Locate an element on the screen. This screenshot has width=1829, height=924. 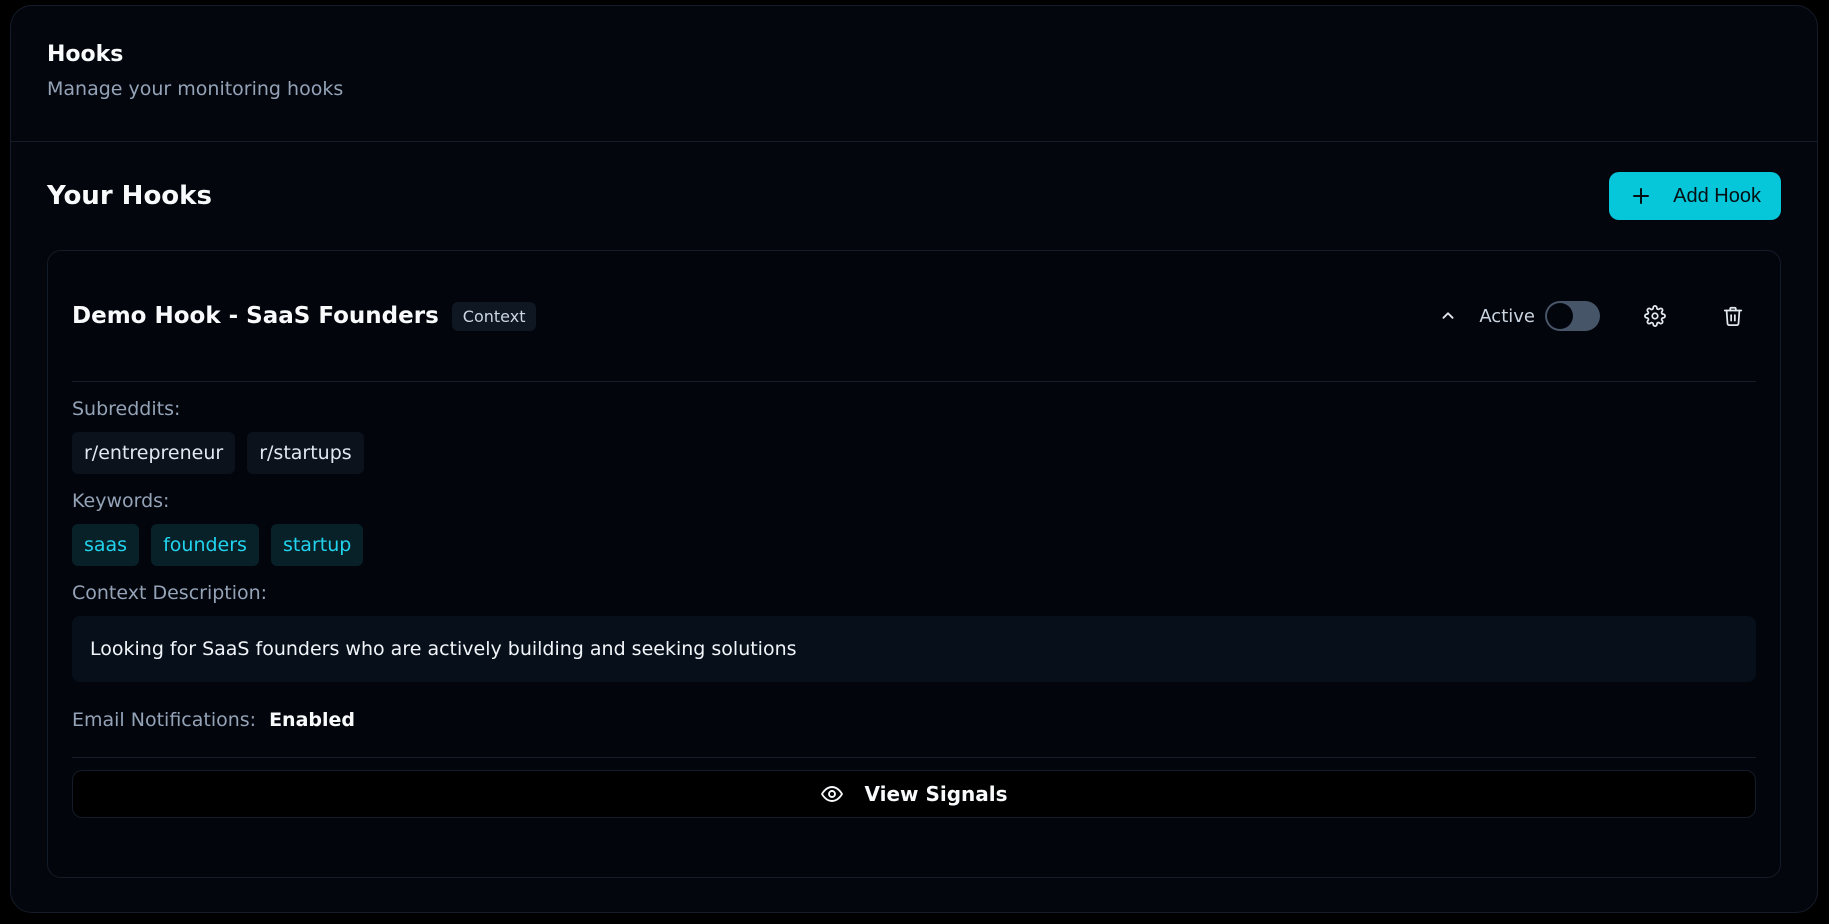
page-title: Hooks is located at coordinates (85, 54).